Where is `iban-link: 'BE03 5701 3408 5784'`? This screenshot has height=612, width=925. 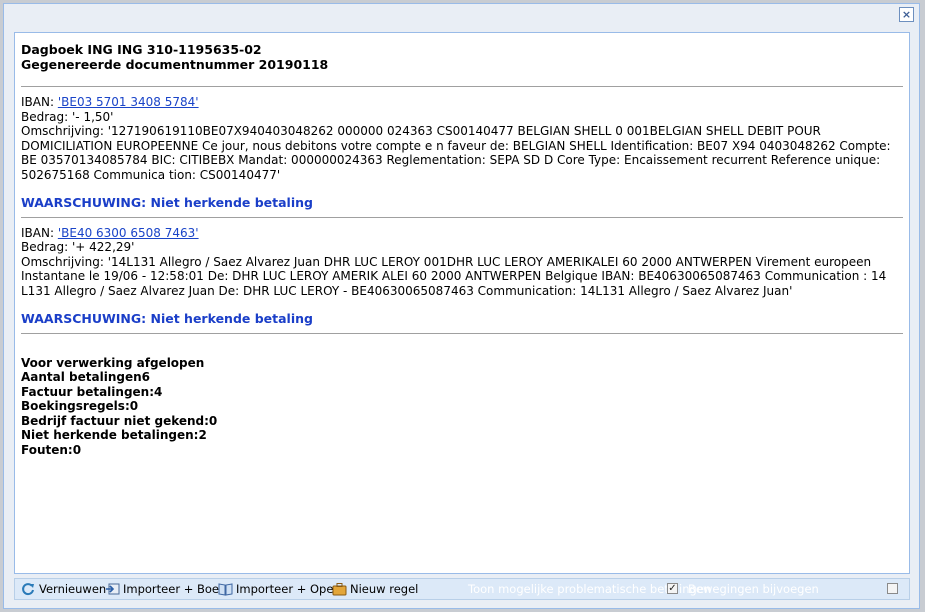
iban-link: 'BE03 5701 3408 5784' is located at coordinates (128, 102).